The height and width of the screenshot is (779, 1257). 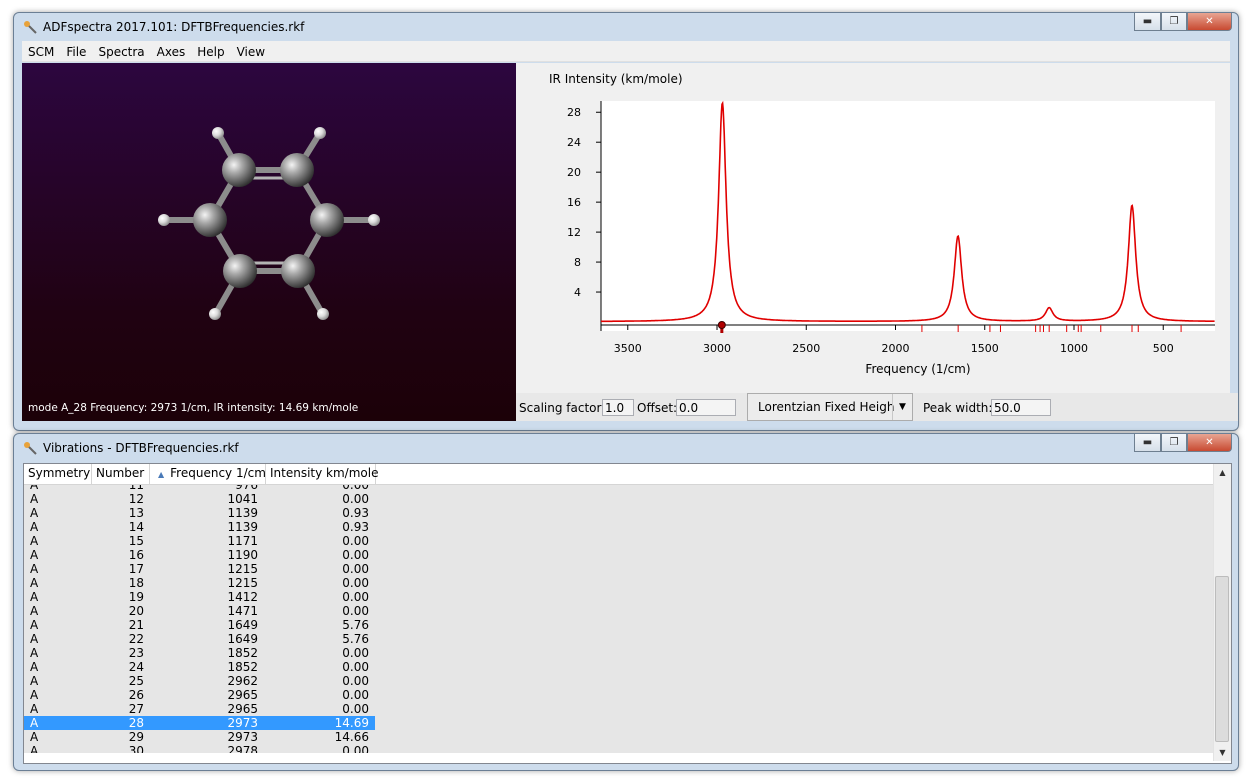 What do you see at coordinates (199, 597) in the screenshot?
I see `table-row: A 19 1412 0.00` at bounding box center [199, 597].